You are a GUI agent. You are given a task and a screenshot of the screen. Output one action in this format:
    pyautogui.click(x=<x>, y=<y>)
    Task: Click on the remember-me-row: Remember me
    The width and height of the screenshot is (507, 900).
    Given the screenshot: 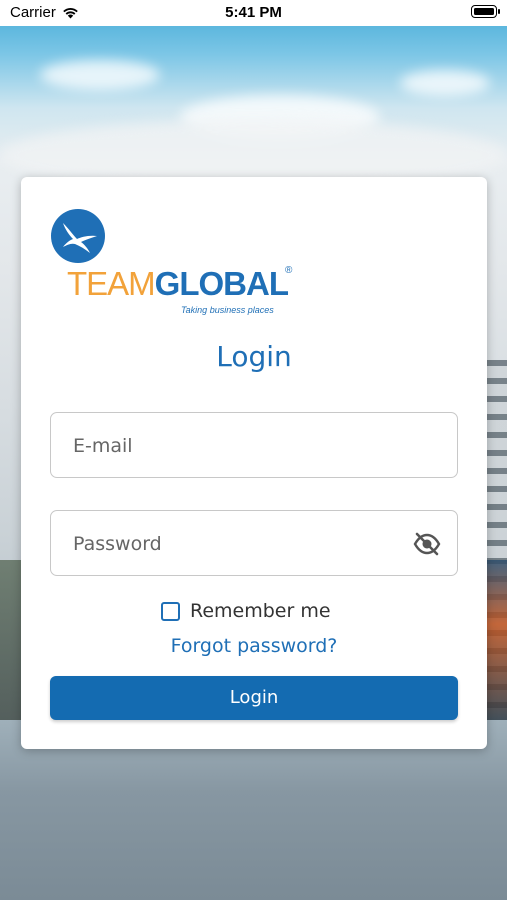 What is the action you would take?
    pyautogui.click(x=246, y=611)
    